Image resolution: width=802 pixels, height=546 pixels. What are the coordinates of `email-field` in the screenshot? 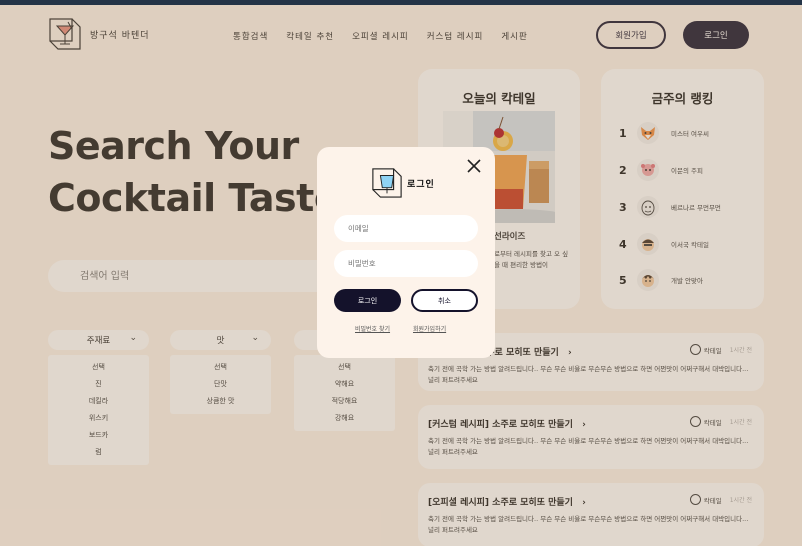 It's located at (406, 228).